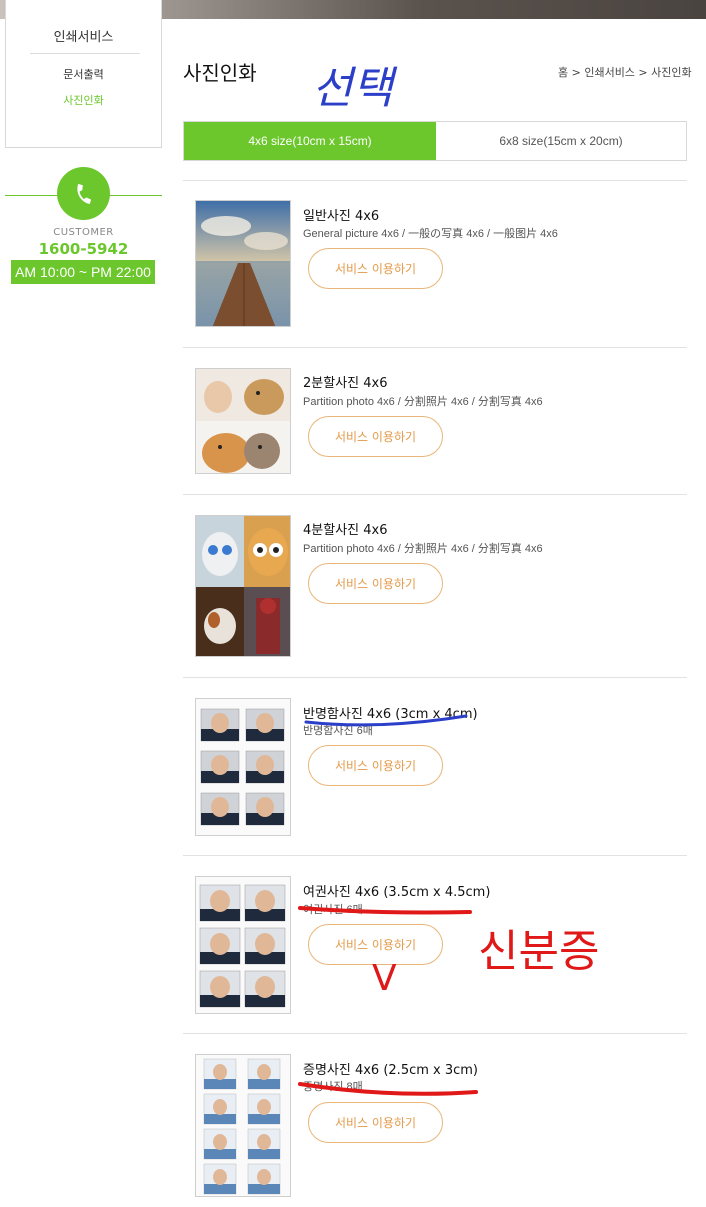 The image size is (706, 1207). I want to click on product-title: 4분할사진 4x6, so click(345, 530).